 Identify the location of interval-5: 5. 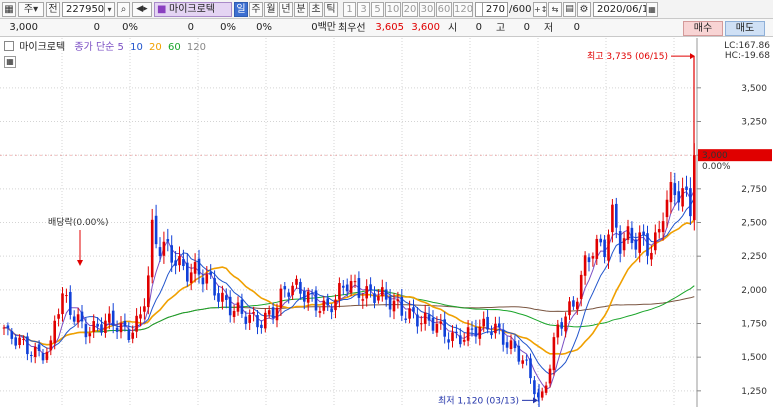
(377, 9).